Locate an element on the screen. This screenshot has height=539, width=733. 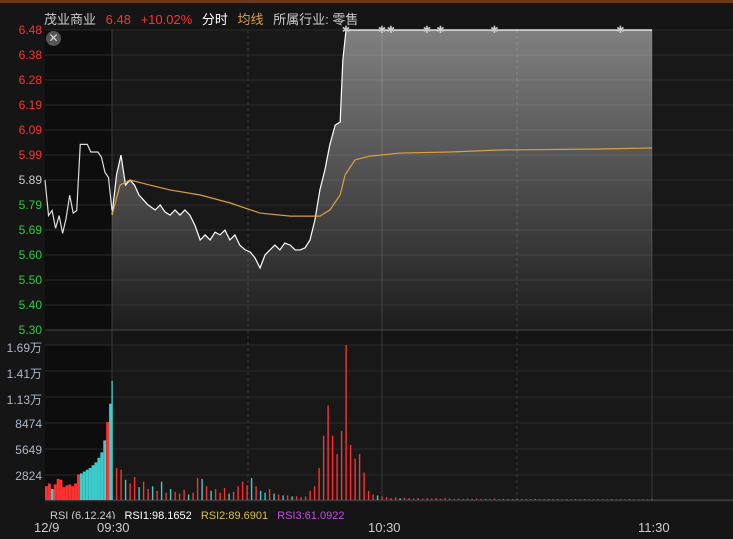
volume-tick: 1.13万 is located at coordinates (24, 400).